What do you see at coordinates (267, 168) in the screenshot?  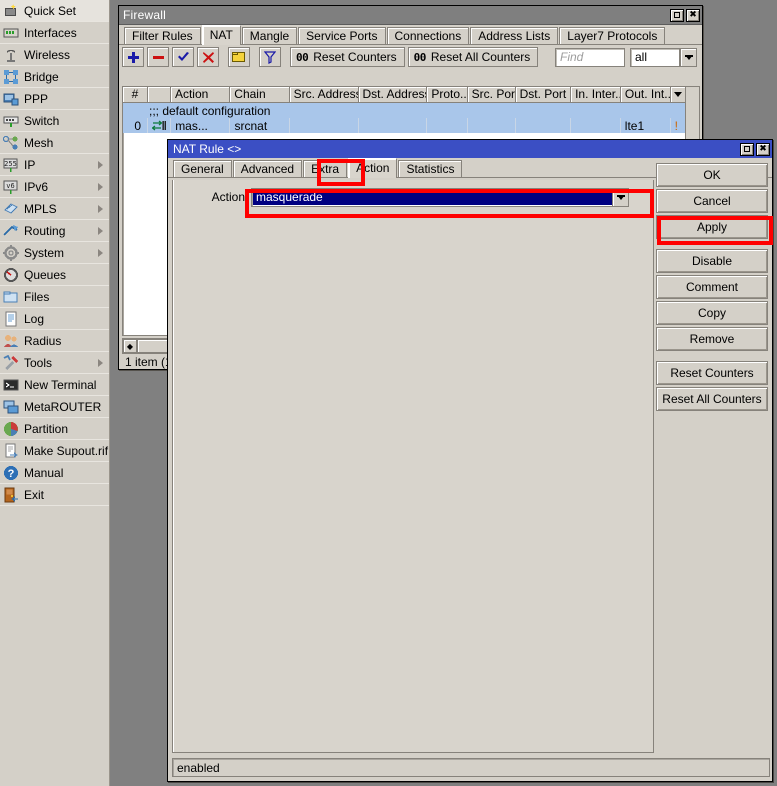 I see `nat-tab-advanced: Advanced` at bounding box center [267, 168].